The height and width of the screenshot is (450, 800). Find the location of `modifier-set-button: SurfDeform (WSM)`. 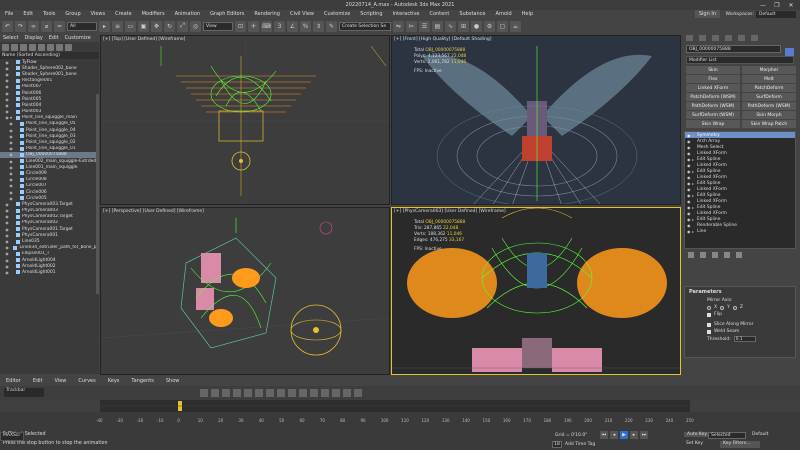

modifier-set-button: SurfDeform (WSM) is located at coordinates (713, 115).